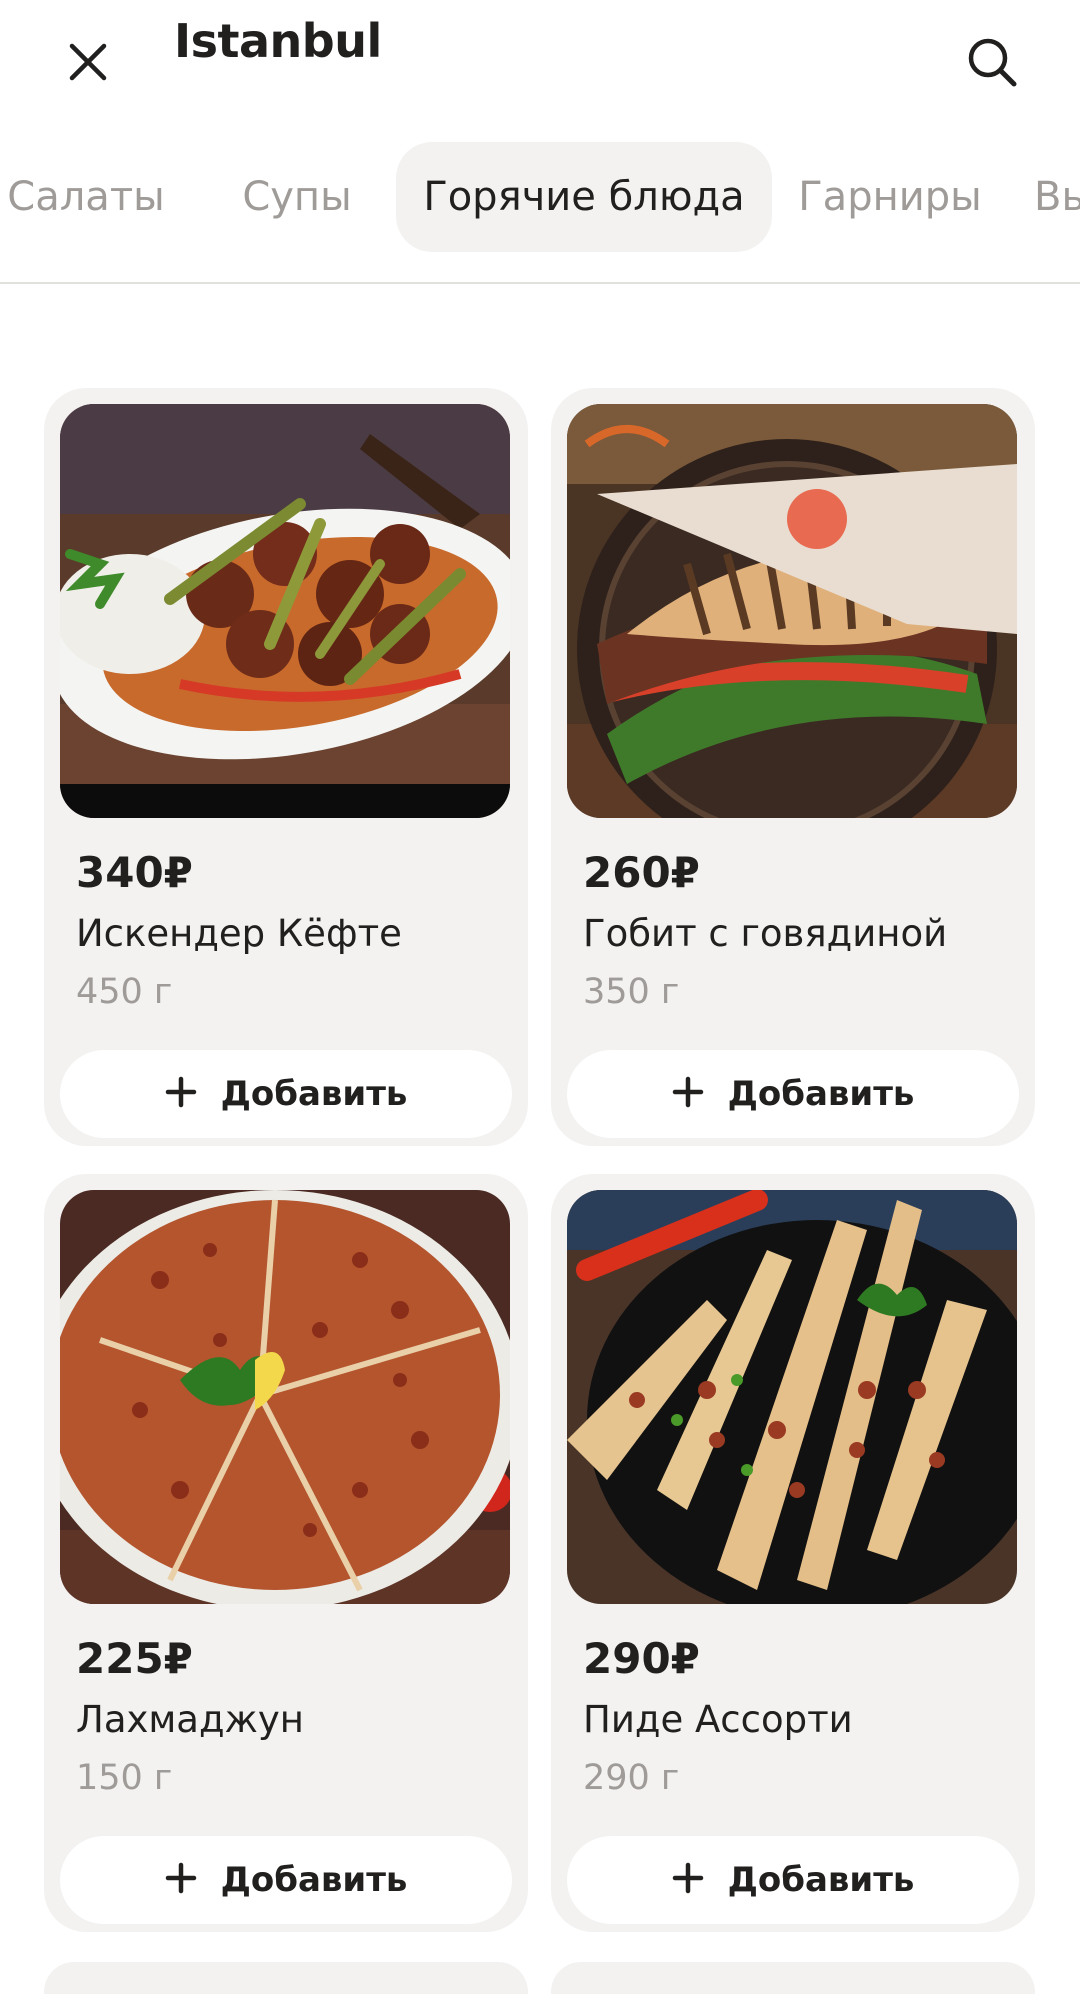  What do you see at coordinates (124, 1778) in the screenshot?
I see `product-weight: 150 г` at bounding box center [124, 1778].